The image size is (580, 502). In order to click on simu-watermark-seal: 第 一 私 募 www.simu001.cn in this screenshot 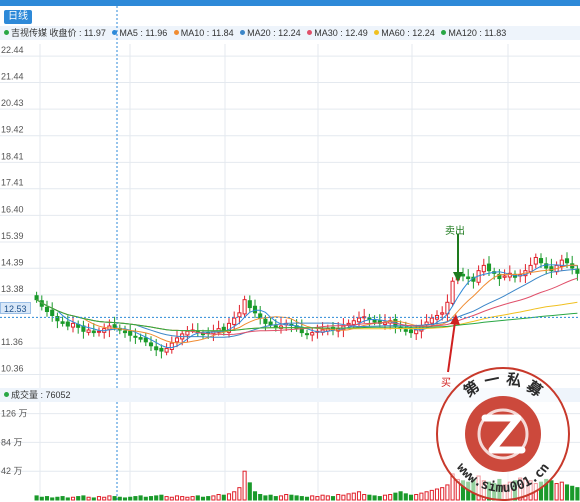, I will do `click(503, 434)`.